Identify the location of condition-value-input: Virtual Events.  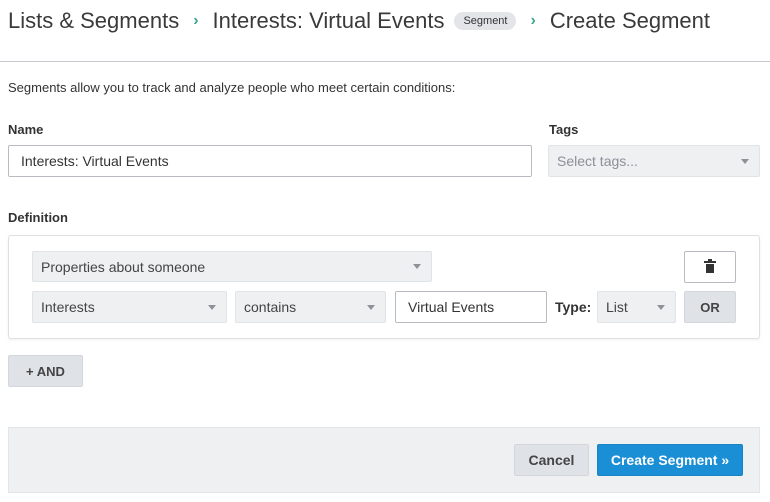
(471, 307).